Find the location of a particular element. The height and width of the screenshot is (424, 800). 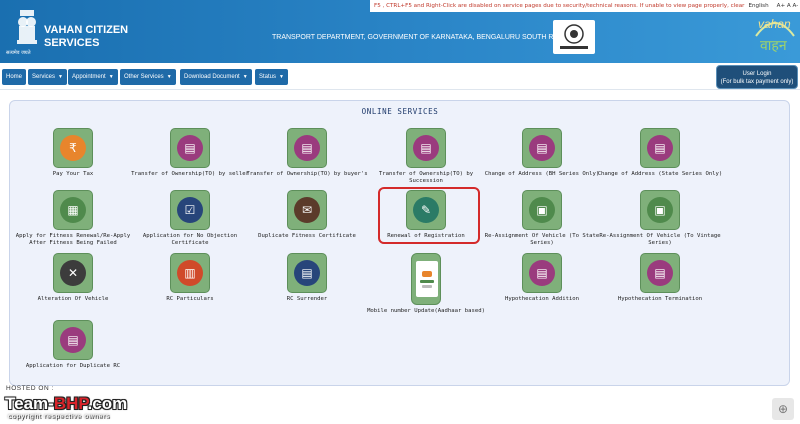

service-tile: ✕ is located at coordinates (73, 273).